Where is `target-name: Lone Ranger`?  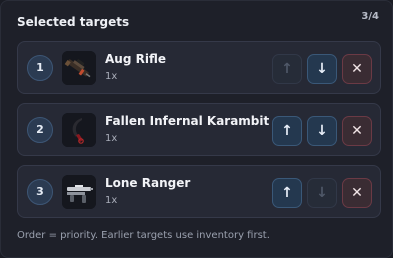
target-name: Lone Ranger is located at coordinates (148, 183).